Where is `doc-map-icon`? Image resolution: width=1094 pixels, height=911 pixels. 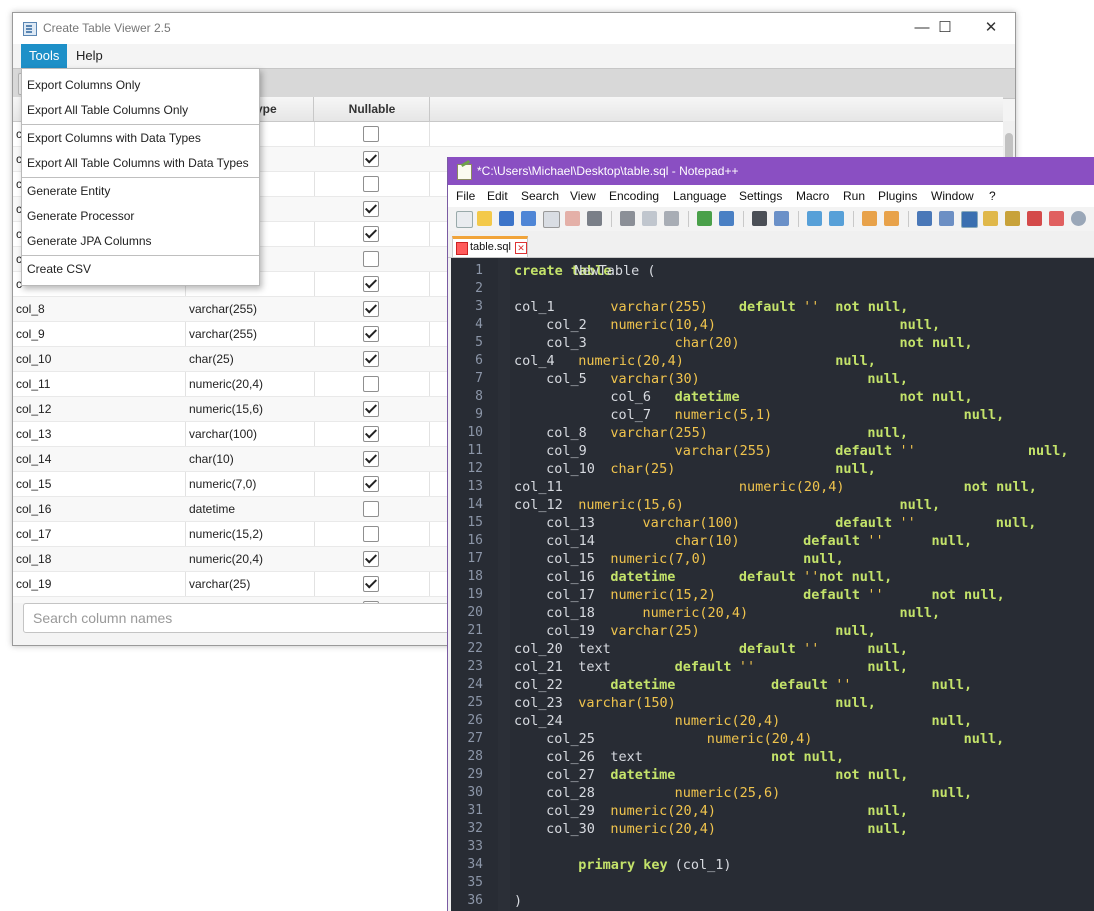 doc-map-icon is located at coordinates (990, 218).